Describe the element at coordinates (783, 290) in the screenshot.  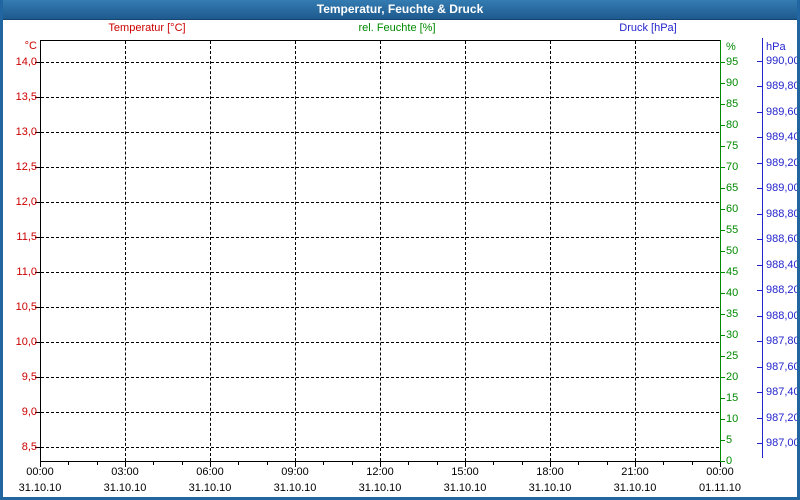
I see `pressure-tick-label: 988,20` at that location.